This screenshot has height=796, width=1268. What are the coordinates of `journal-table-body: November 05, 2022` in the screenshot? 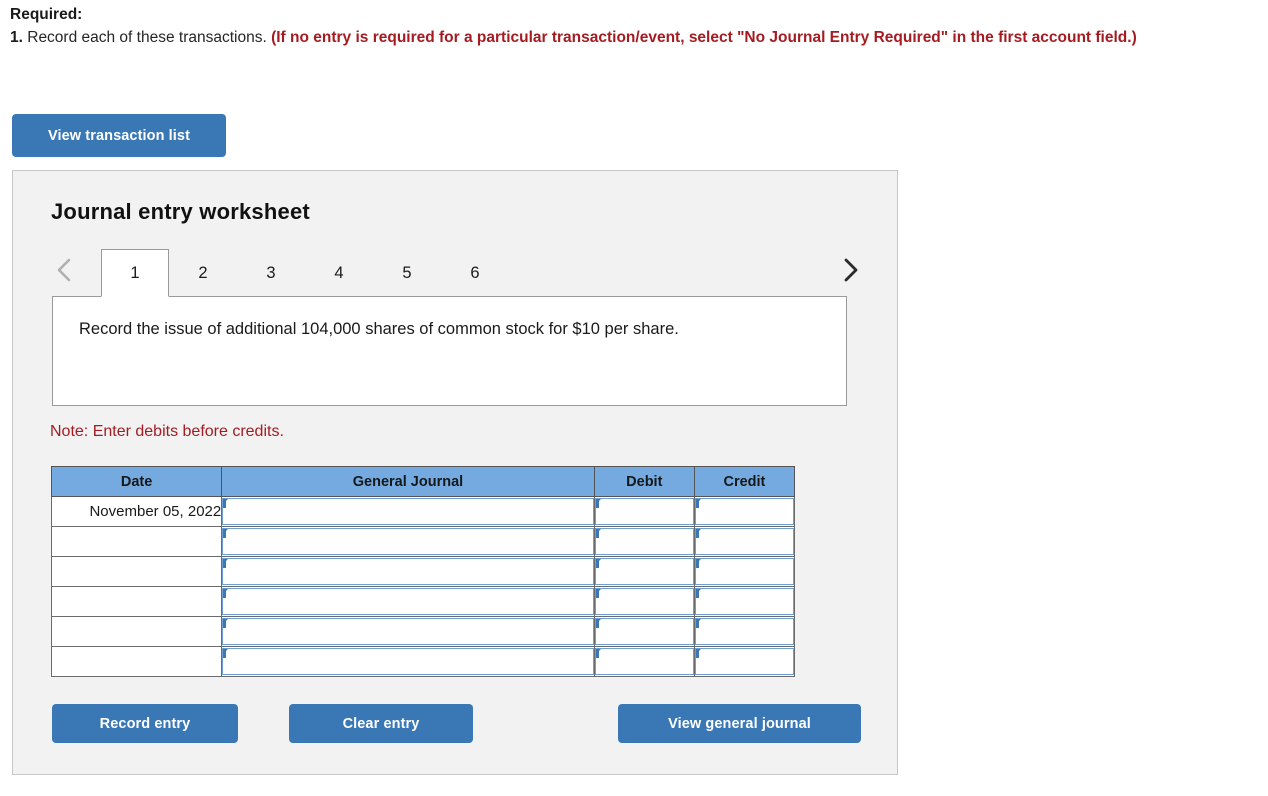 It's located at (423, 586).